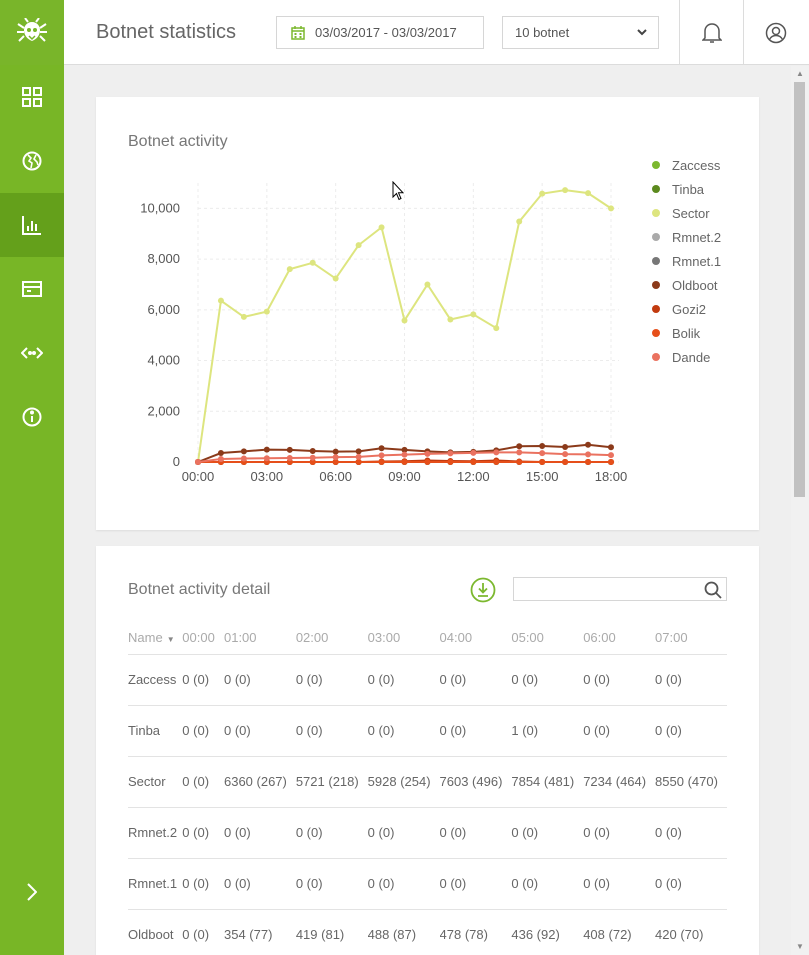  I want to click on legend-label: Zaccess, so click(696, 165).